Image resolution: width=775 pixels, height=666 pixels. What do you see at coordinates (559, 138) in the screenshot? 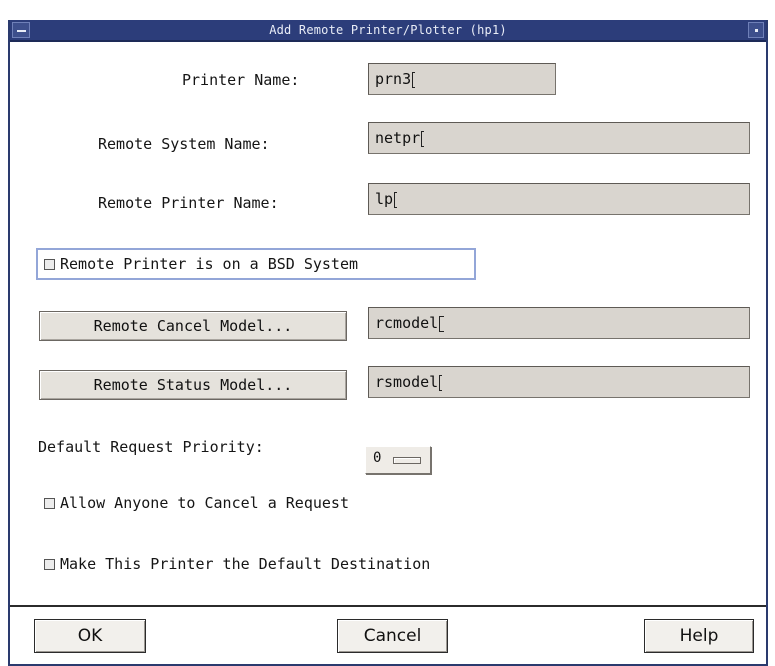
I see `remote-system-name-field: netpr` at bounding box center [559, 138].